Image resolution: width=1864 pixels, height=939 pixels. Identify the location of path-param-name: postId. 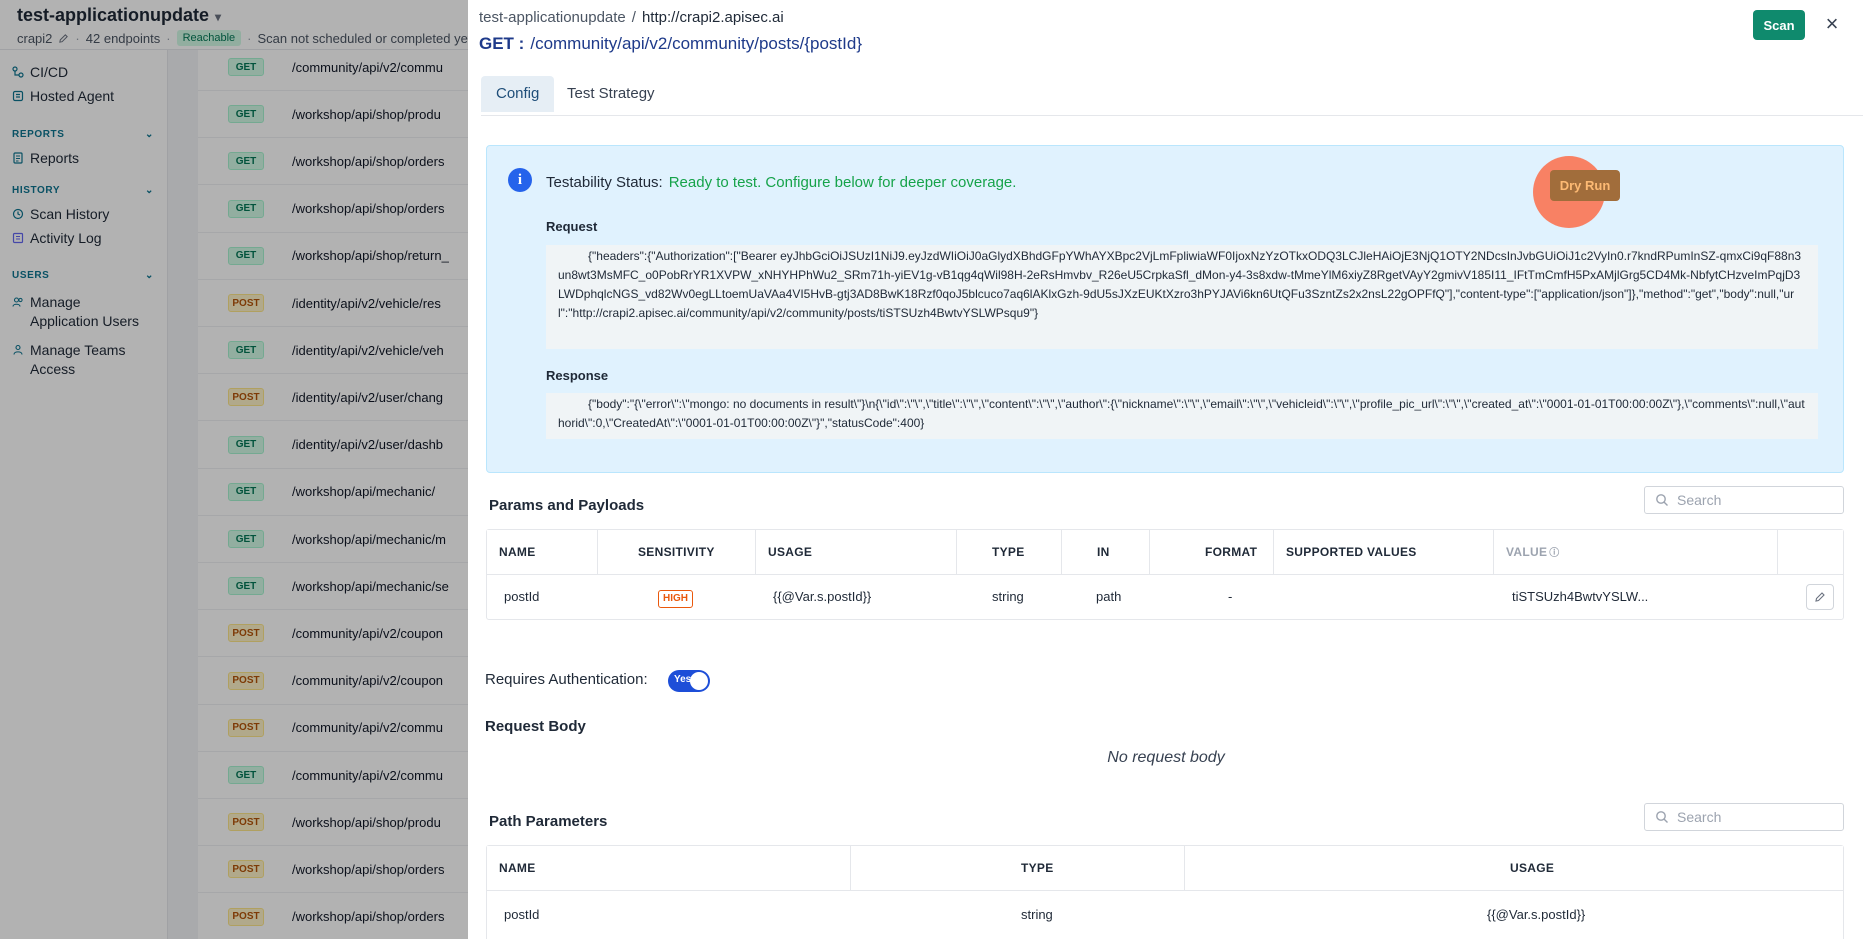
(522, 914).